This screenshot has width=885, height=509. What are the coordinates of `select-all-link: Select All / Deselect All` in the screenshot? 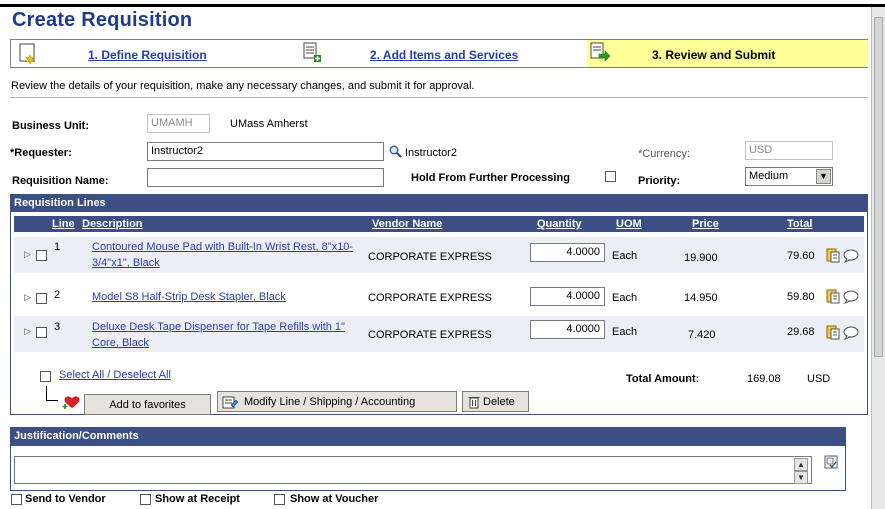 It's located at (115, 375).